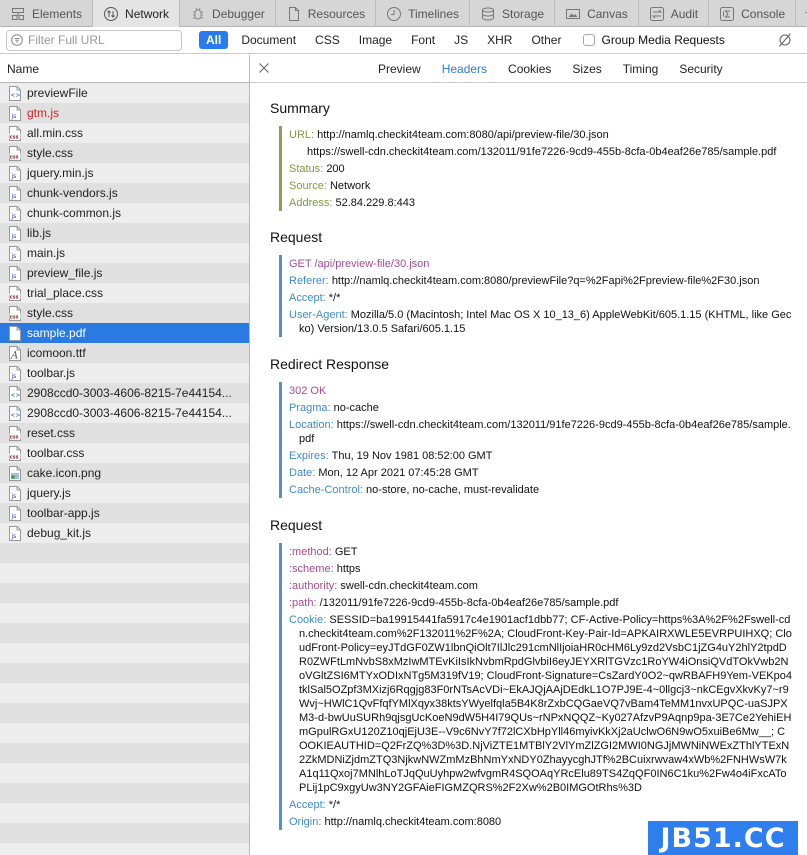 Image resolution: width=807 pixels, height=855 pixels. I want to click on request-row: js debug_kit.js, so click(124, 533).